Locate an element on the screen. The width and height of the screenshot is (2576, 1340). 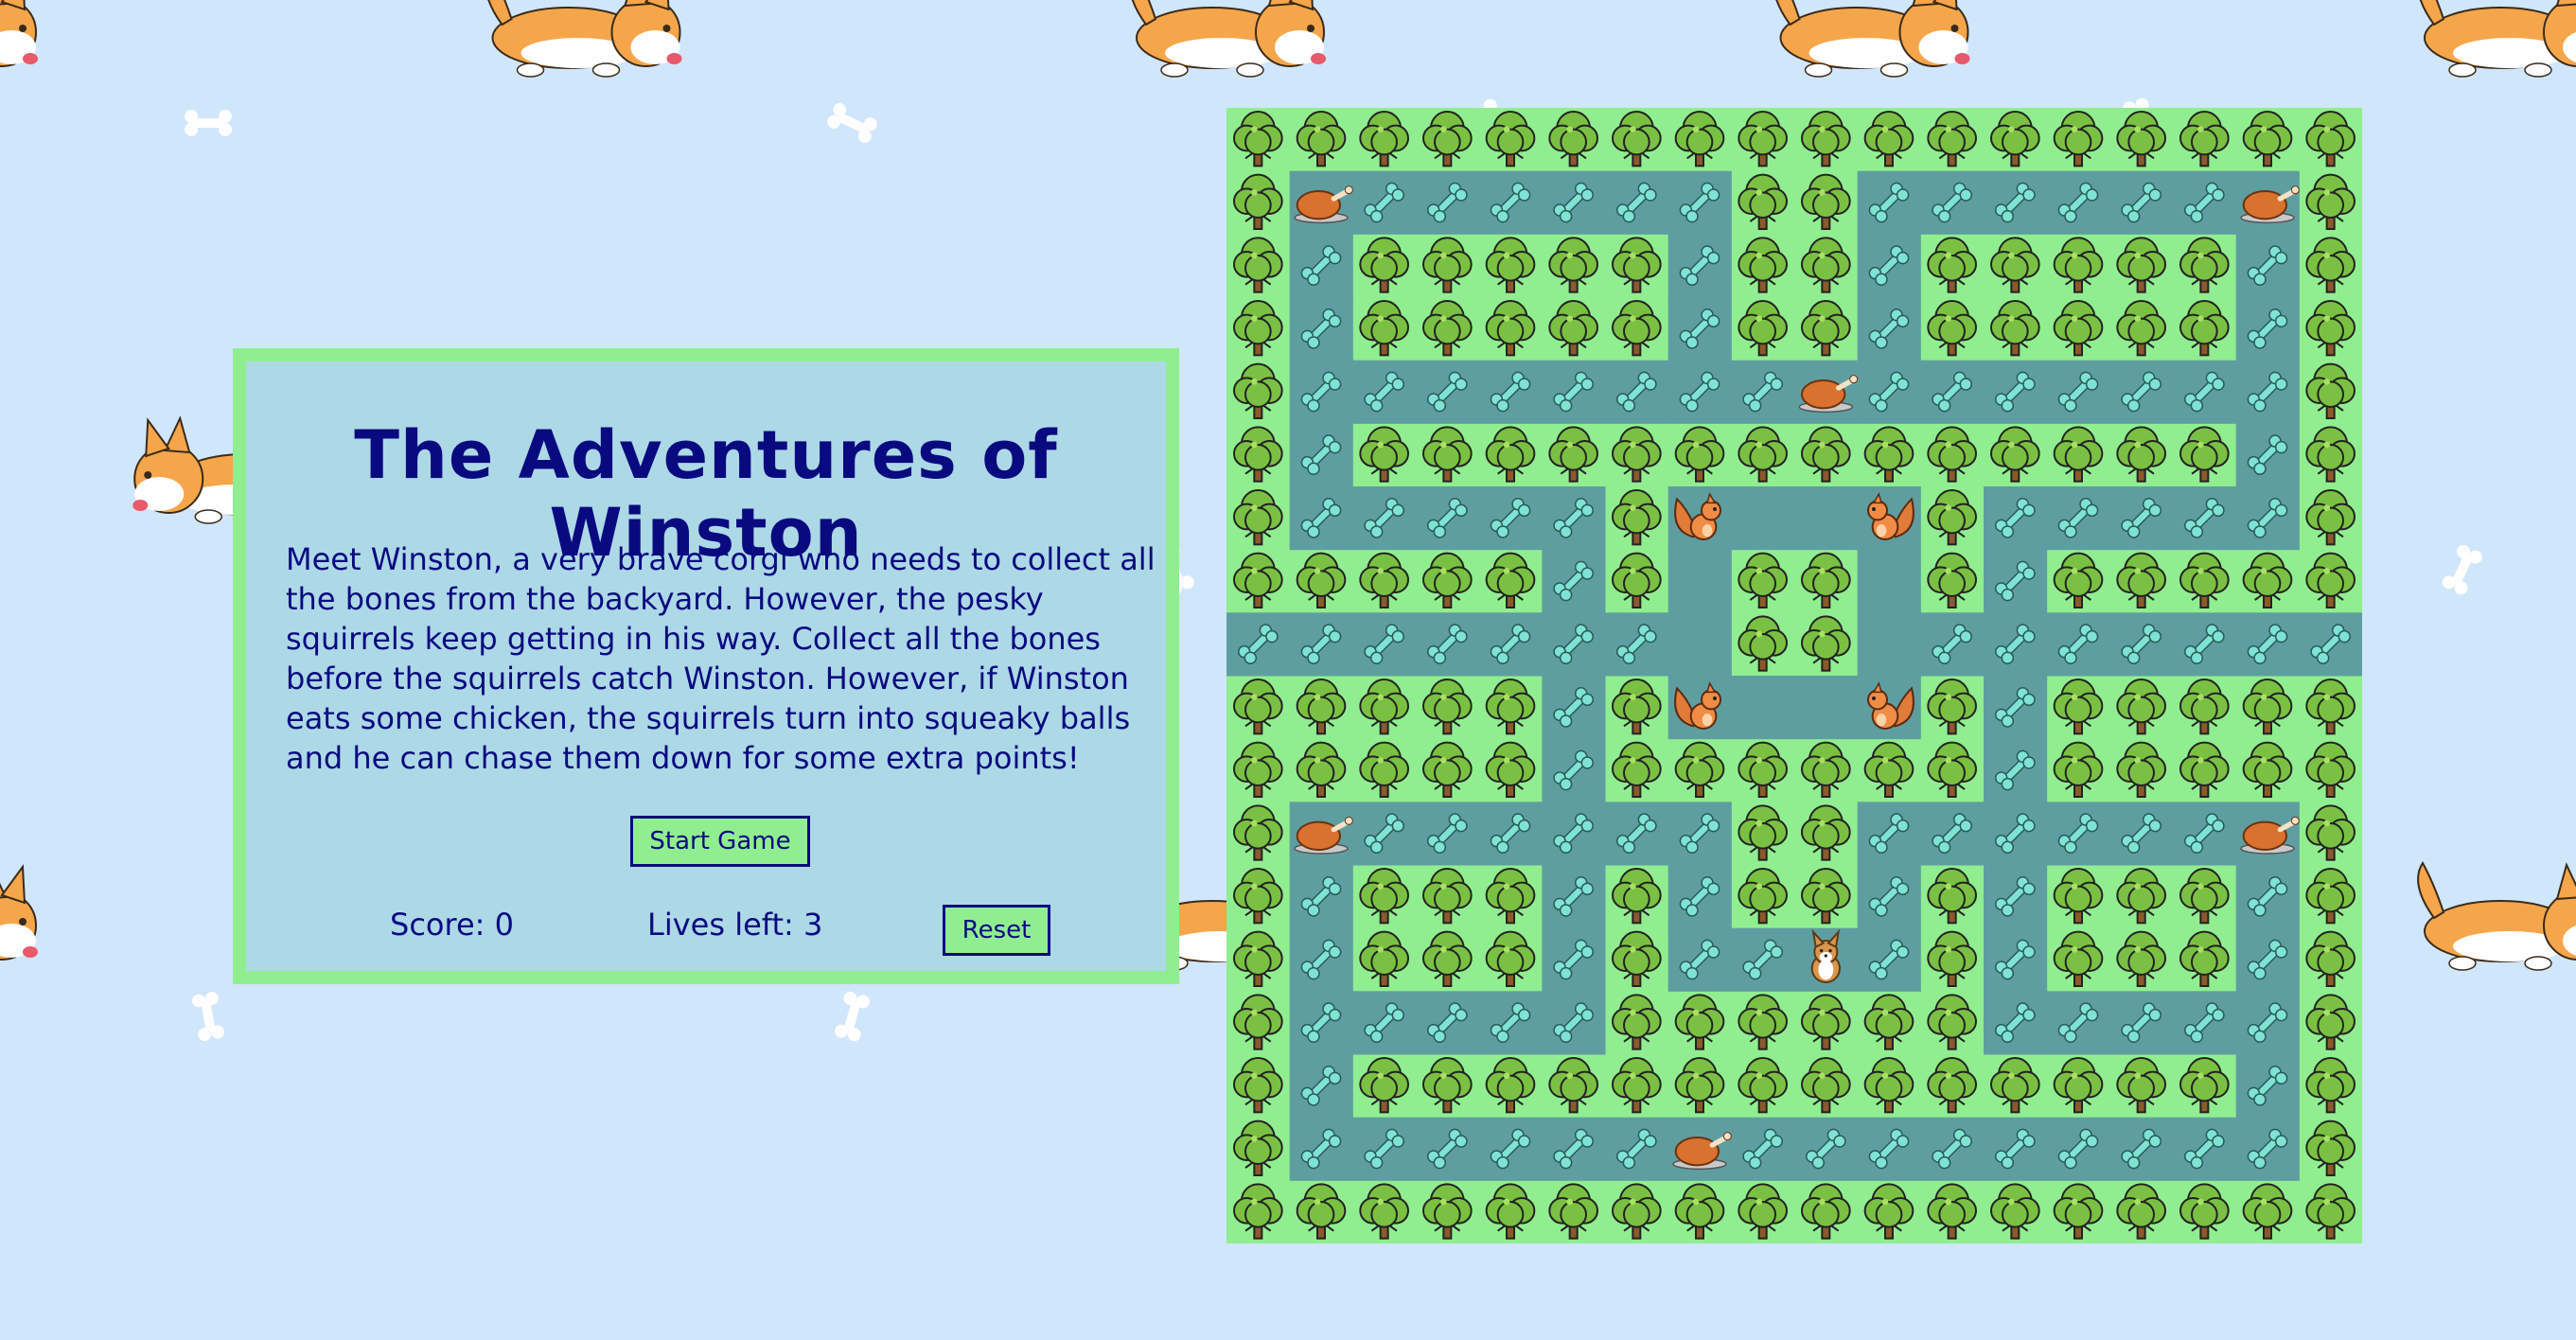
reset-button: Reset is located at coordinates (996, 930).